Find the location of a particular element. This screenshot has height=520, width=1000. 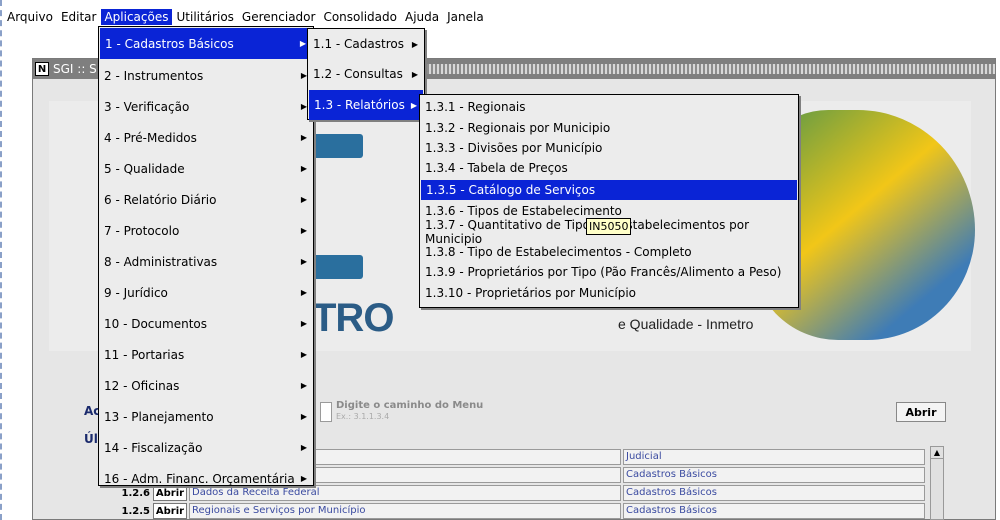

menu-item-relatorios: 1.3 - Relatórios ▶ is located at coordinates (366, 105).